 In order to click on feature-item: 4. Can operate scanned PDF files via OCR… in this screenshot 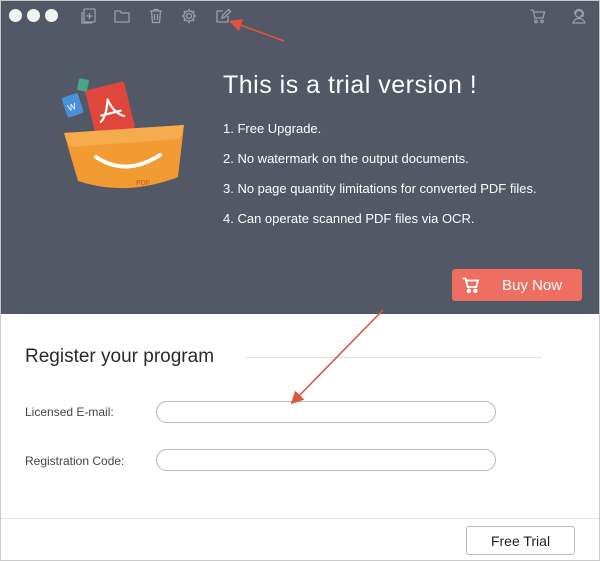, I will do `click(349, 218)`.